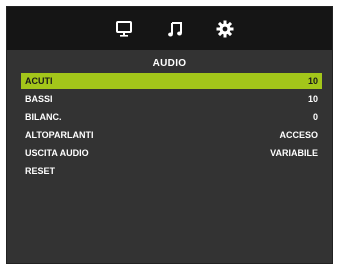 This screenshot has height=270, width=339. What do you see at coordinates (294, 153) in the screenshot?
I see `menu-item-value: VARIABILE` at bounding box center [294, 153].